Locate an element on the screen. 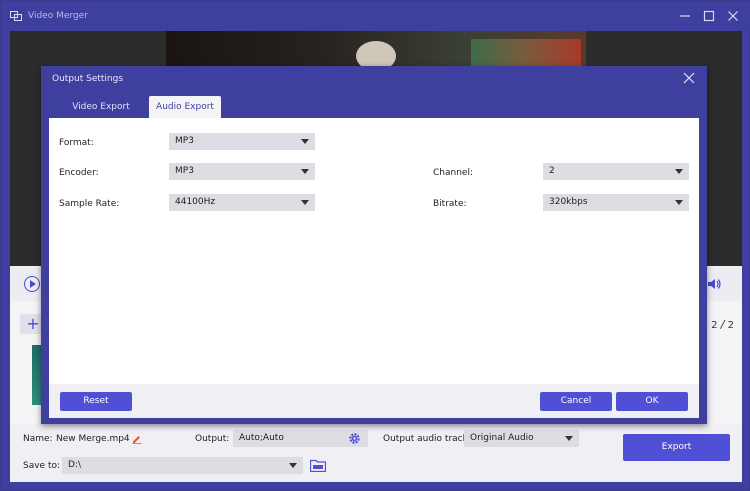 The height and width of the screenshot is (491, 750). bitrate-label: Bitrate: is located at coordinates (450, 204).